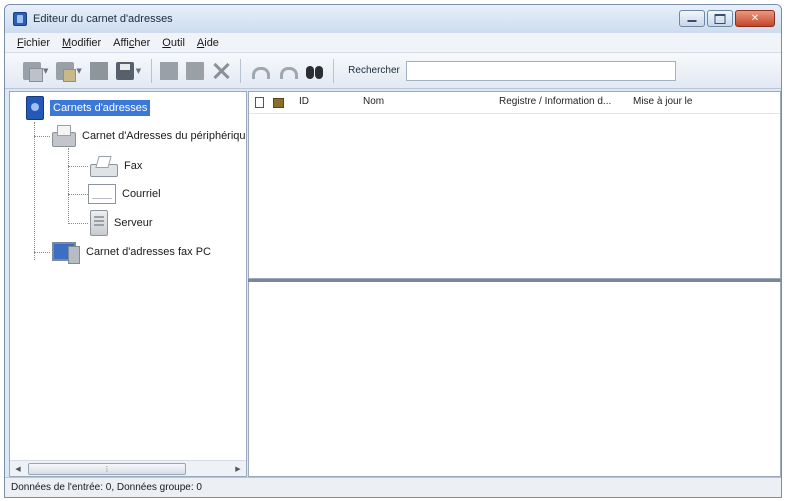  What do you see at coordinates (148, 252) in the screenshot?
I see `tree-item-label: Carnet d'adresses fax PC` at bounding box center [148, 252].